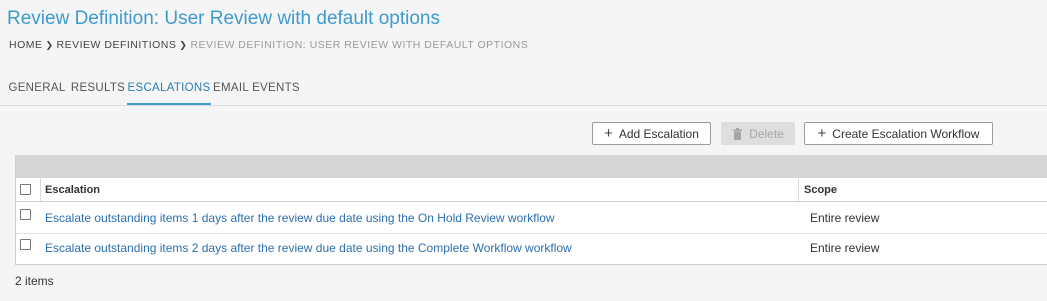 The image size is (1047, 301). Describe the element at coordinates (98, 88) in the screenshot. I see `tab-results: RESULTS` at that location.